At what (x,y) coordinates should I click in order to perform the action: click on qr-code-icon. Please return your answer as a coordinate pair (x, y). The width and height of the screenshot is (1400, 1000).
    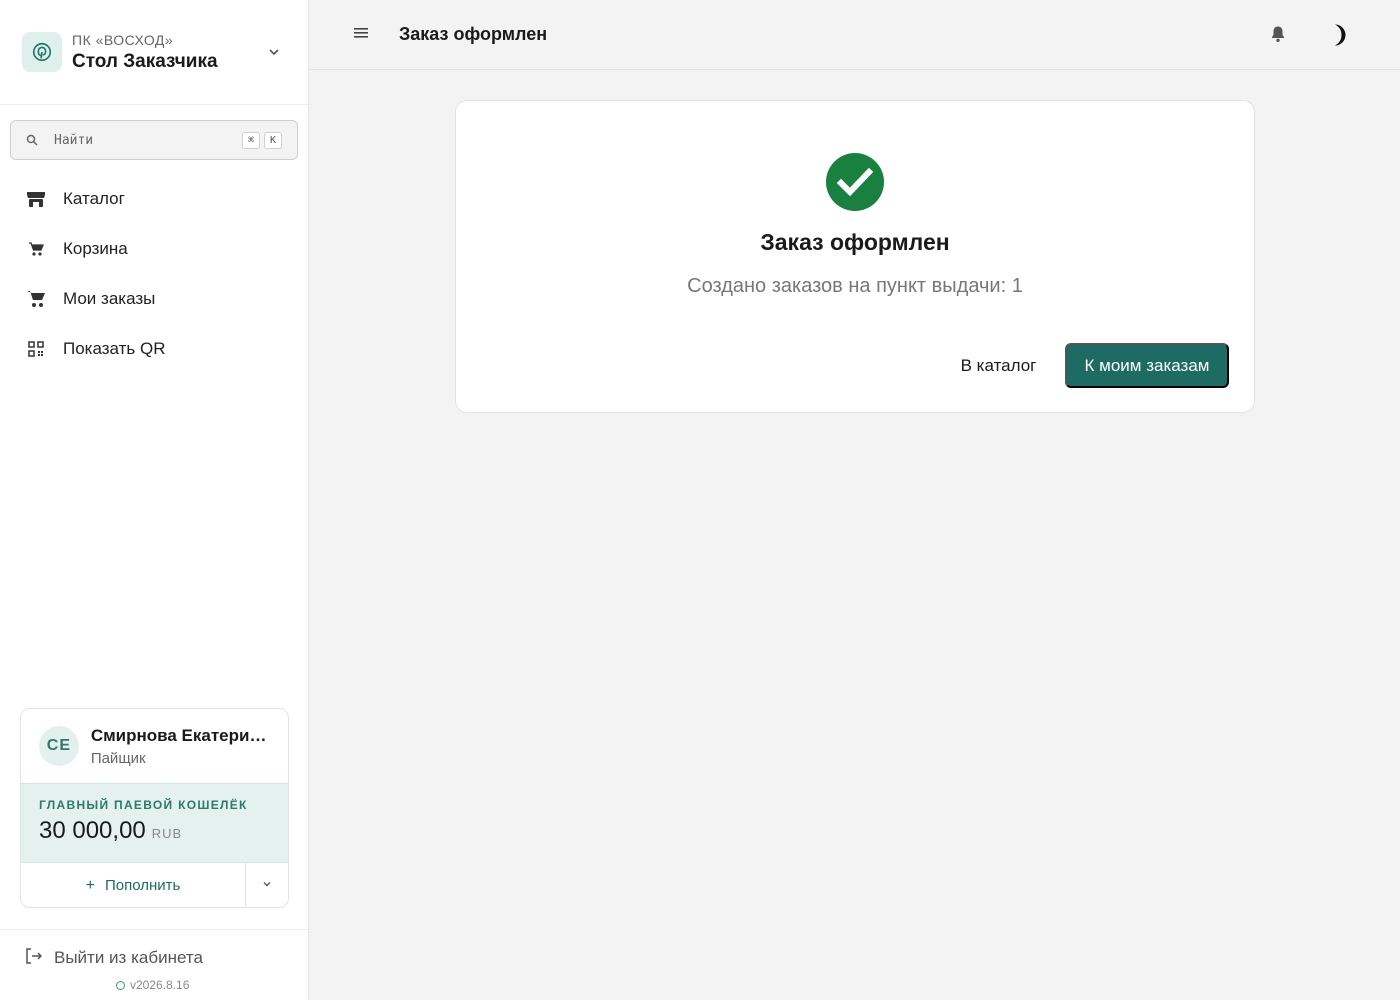
    Looking at the image, I should click on (36, 349).